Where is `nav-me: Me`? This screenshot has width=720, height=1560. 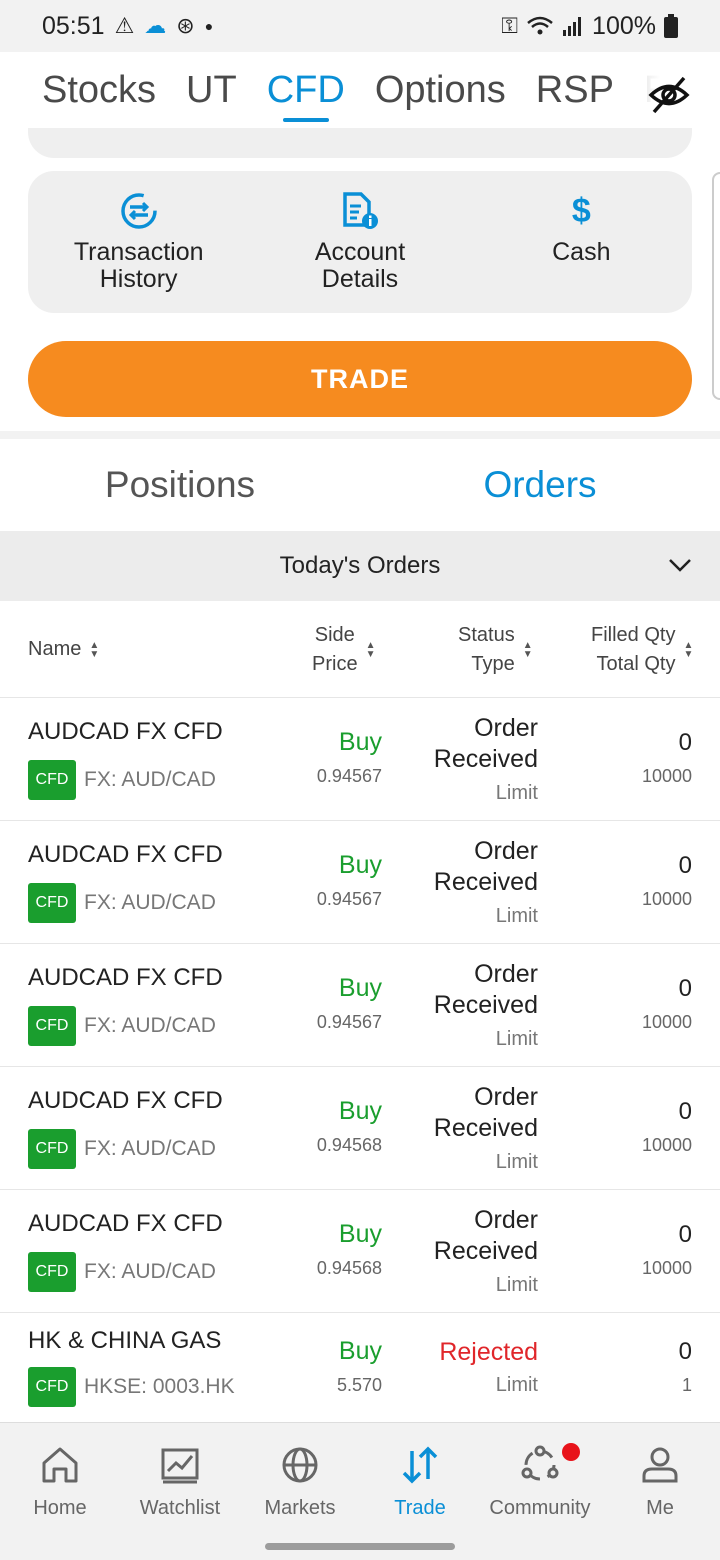 nav-me: Me is located at coordinates (660, 1491).